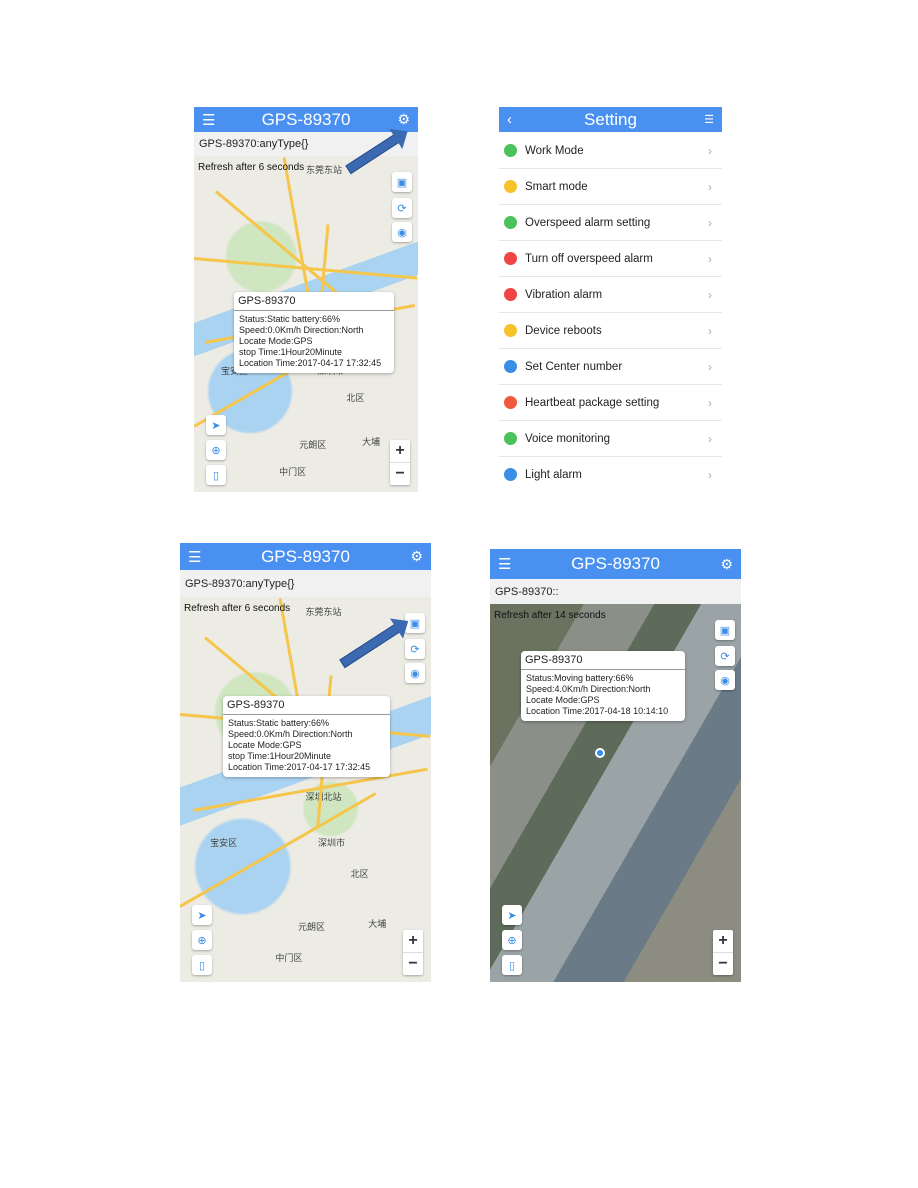 The image size is (918, 1188). What do you see at coordinates (310, 363) in the screenshot?
I see `popup-line: Location Time:2017-04-17 17:32:45` at bounding box center [310, 363].